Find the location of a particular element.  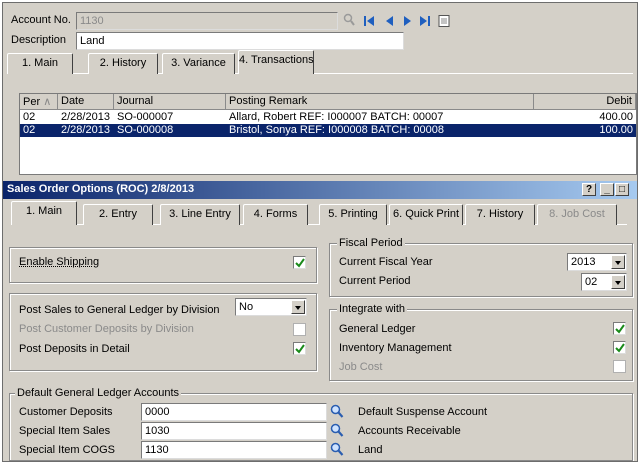

tab-label: 4. Forms is located at coordinates (275, 214).